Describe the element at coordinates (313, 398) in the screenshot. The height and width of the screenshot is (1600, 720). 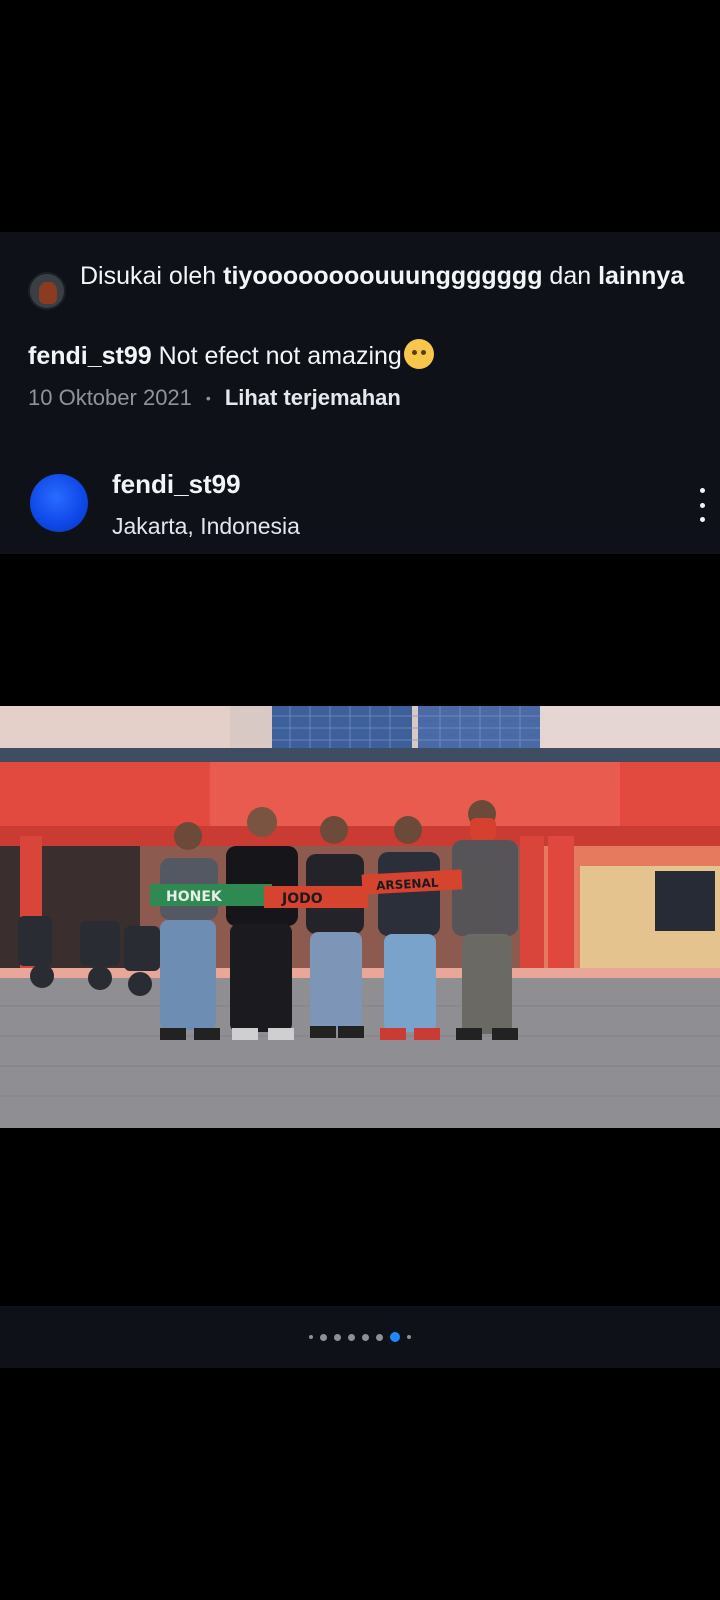
I see `see-translation-link: Lihat terjemahan` at that location.